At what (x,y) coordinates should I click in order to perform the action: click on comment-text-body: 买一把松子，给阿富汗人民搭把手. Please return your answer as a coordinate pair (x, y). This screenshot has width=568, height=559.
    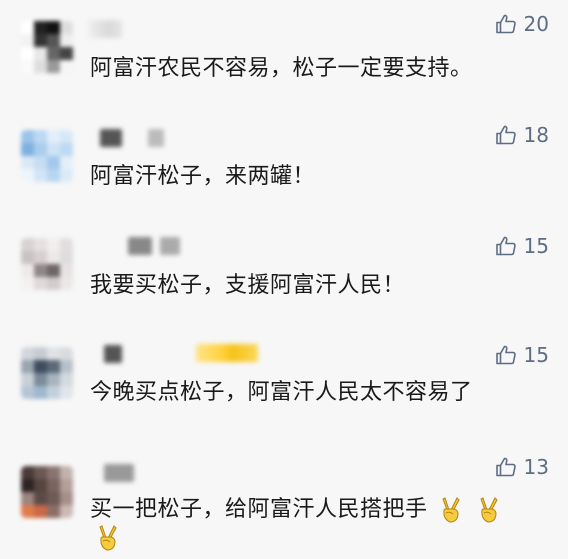
    Looking at the image, I should click on (259, 509).